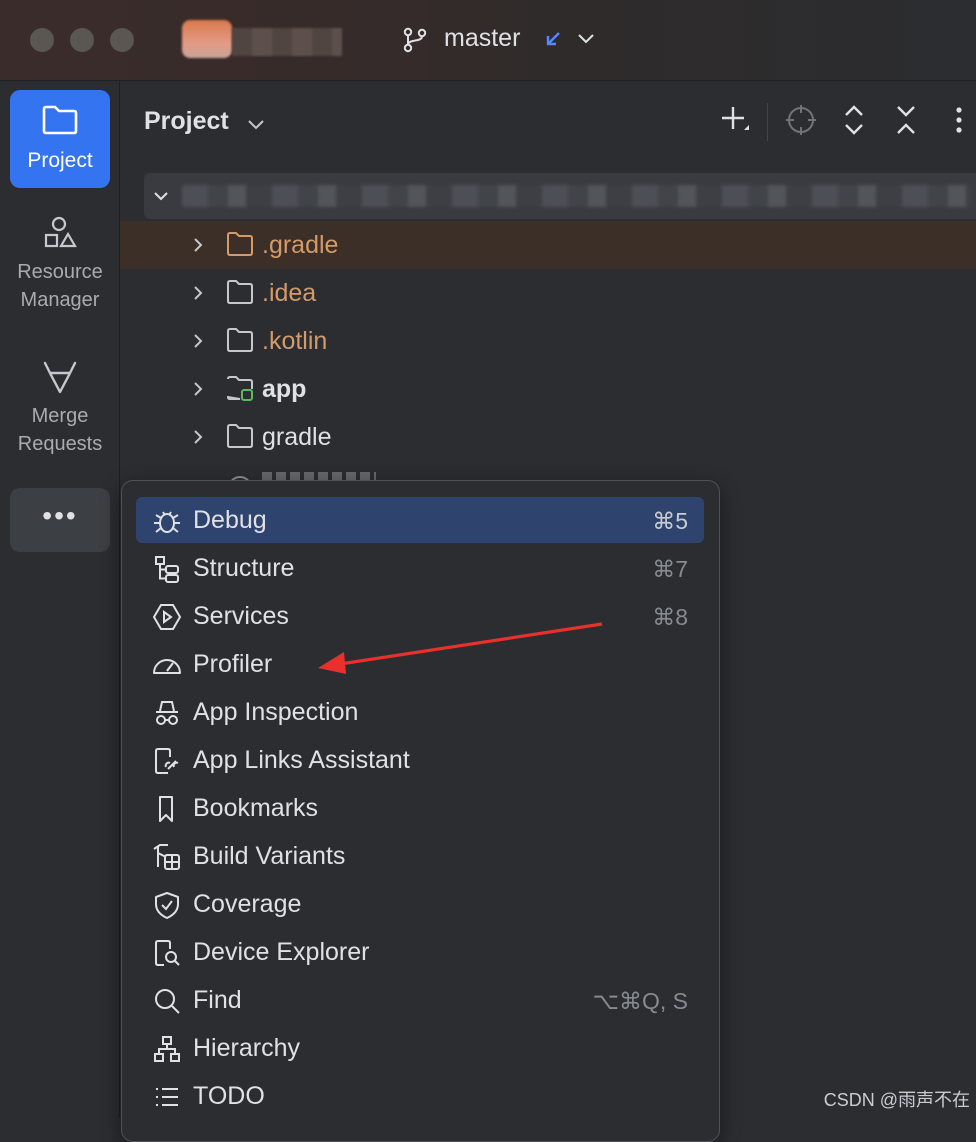 Image resolution: width=976 pixels, height=1142 pixels. Describe the element at coordinates (186, 121) in the screenshot. I see `panel-title: Project` at that location.